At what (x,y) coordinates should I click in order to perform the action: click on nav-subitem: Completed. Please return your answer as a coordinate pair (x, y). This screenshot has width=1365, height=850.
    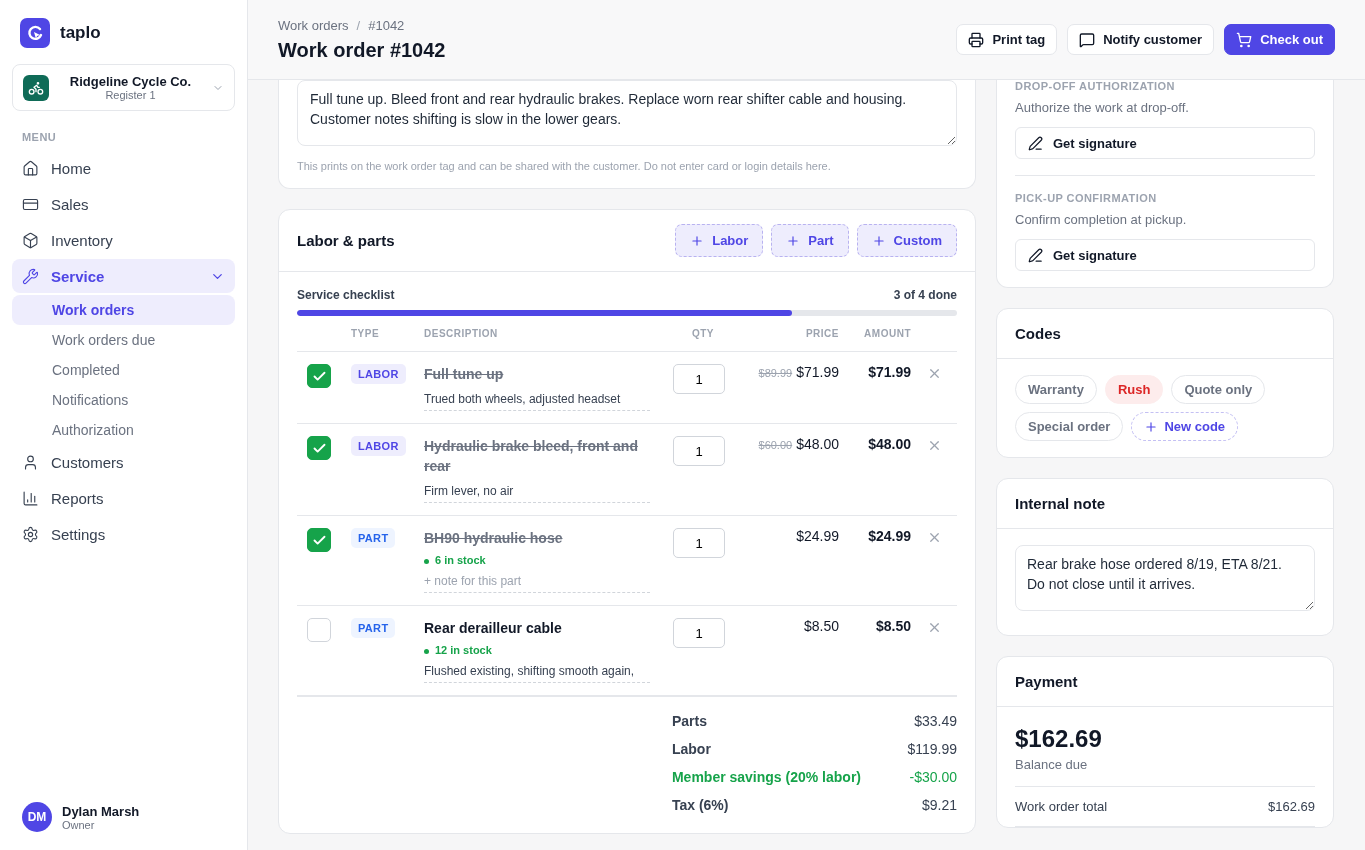
    Looking at the image, I should click on (123, 370).